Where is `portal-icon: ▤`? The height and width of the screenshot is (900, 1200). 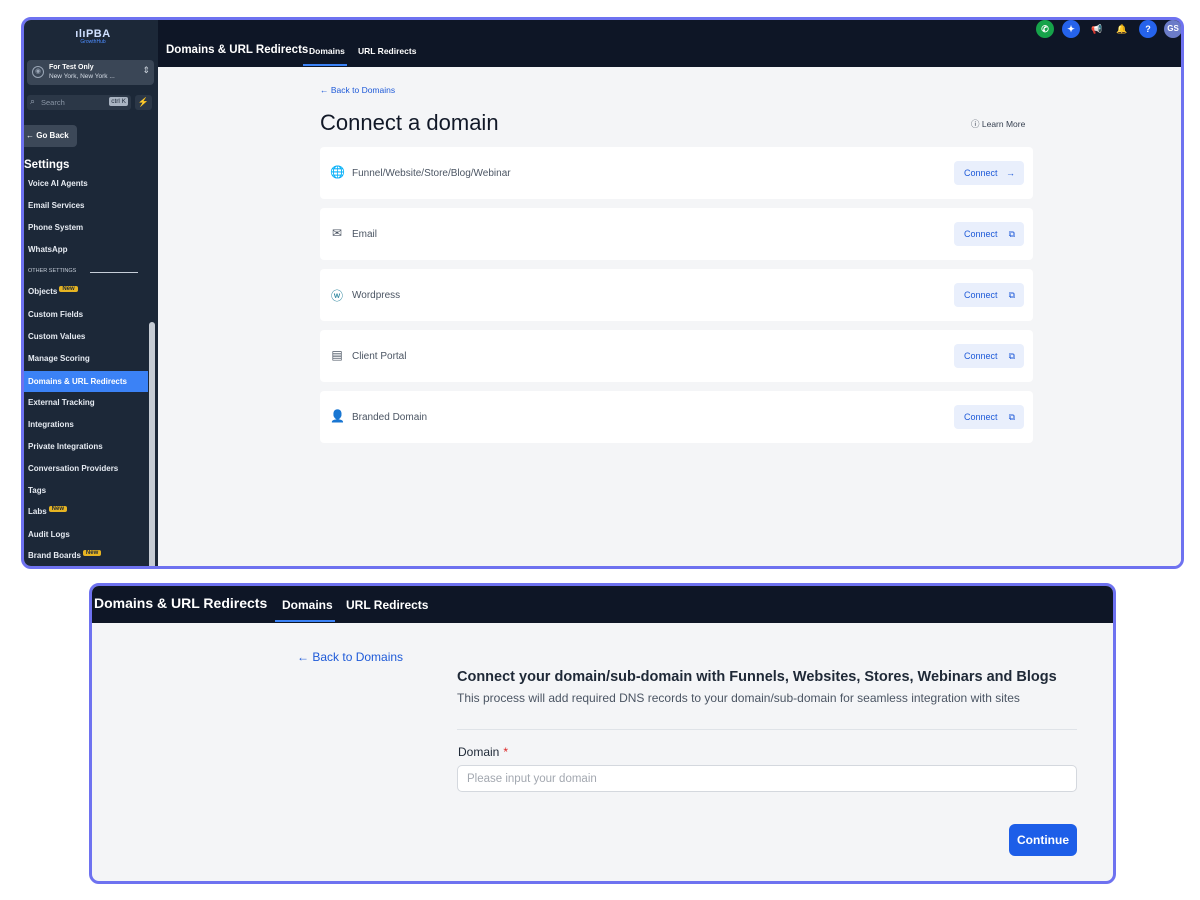 portal-icon: ▤ is located at coordinates (337, 355).